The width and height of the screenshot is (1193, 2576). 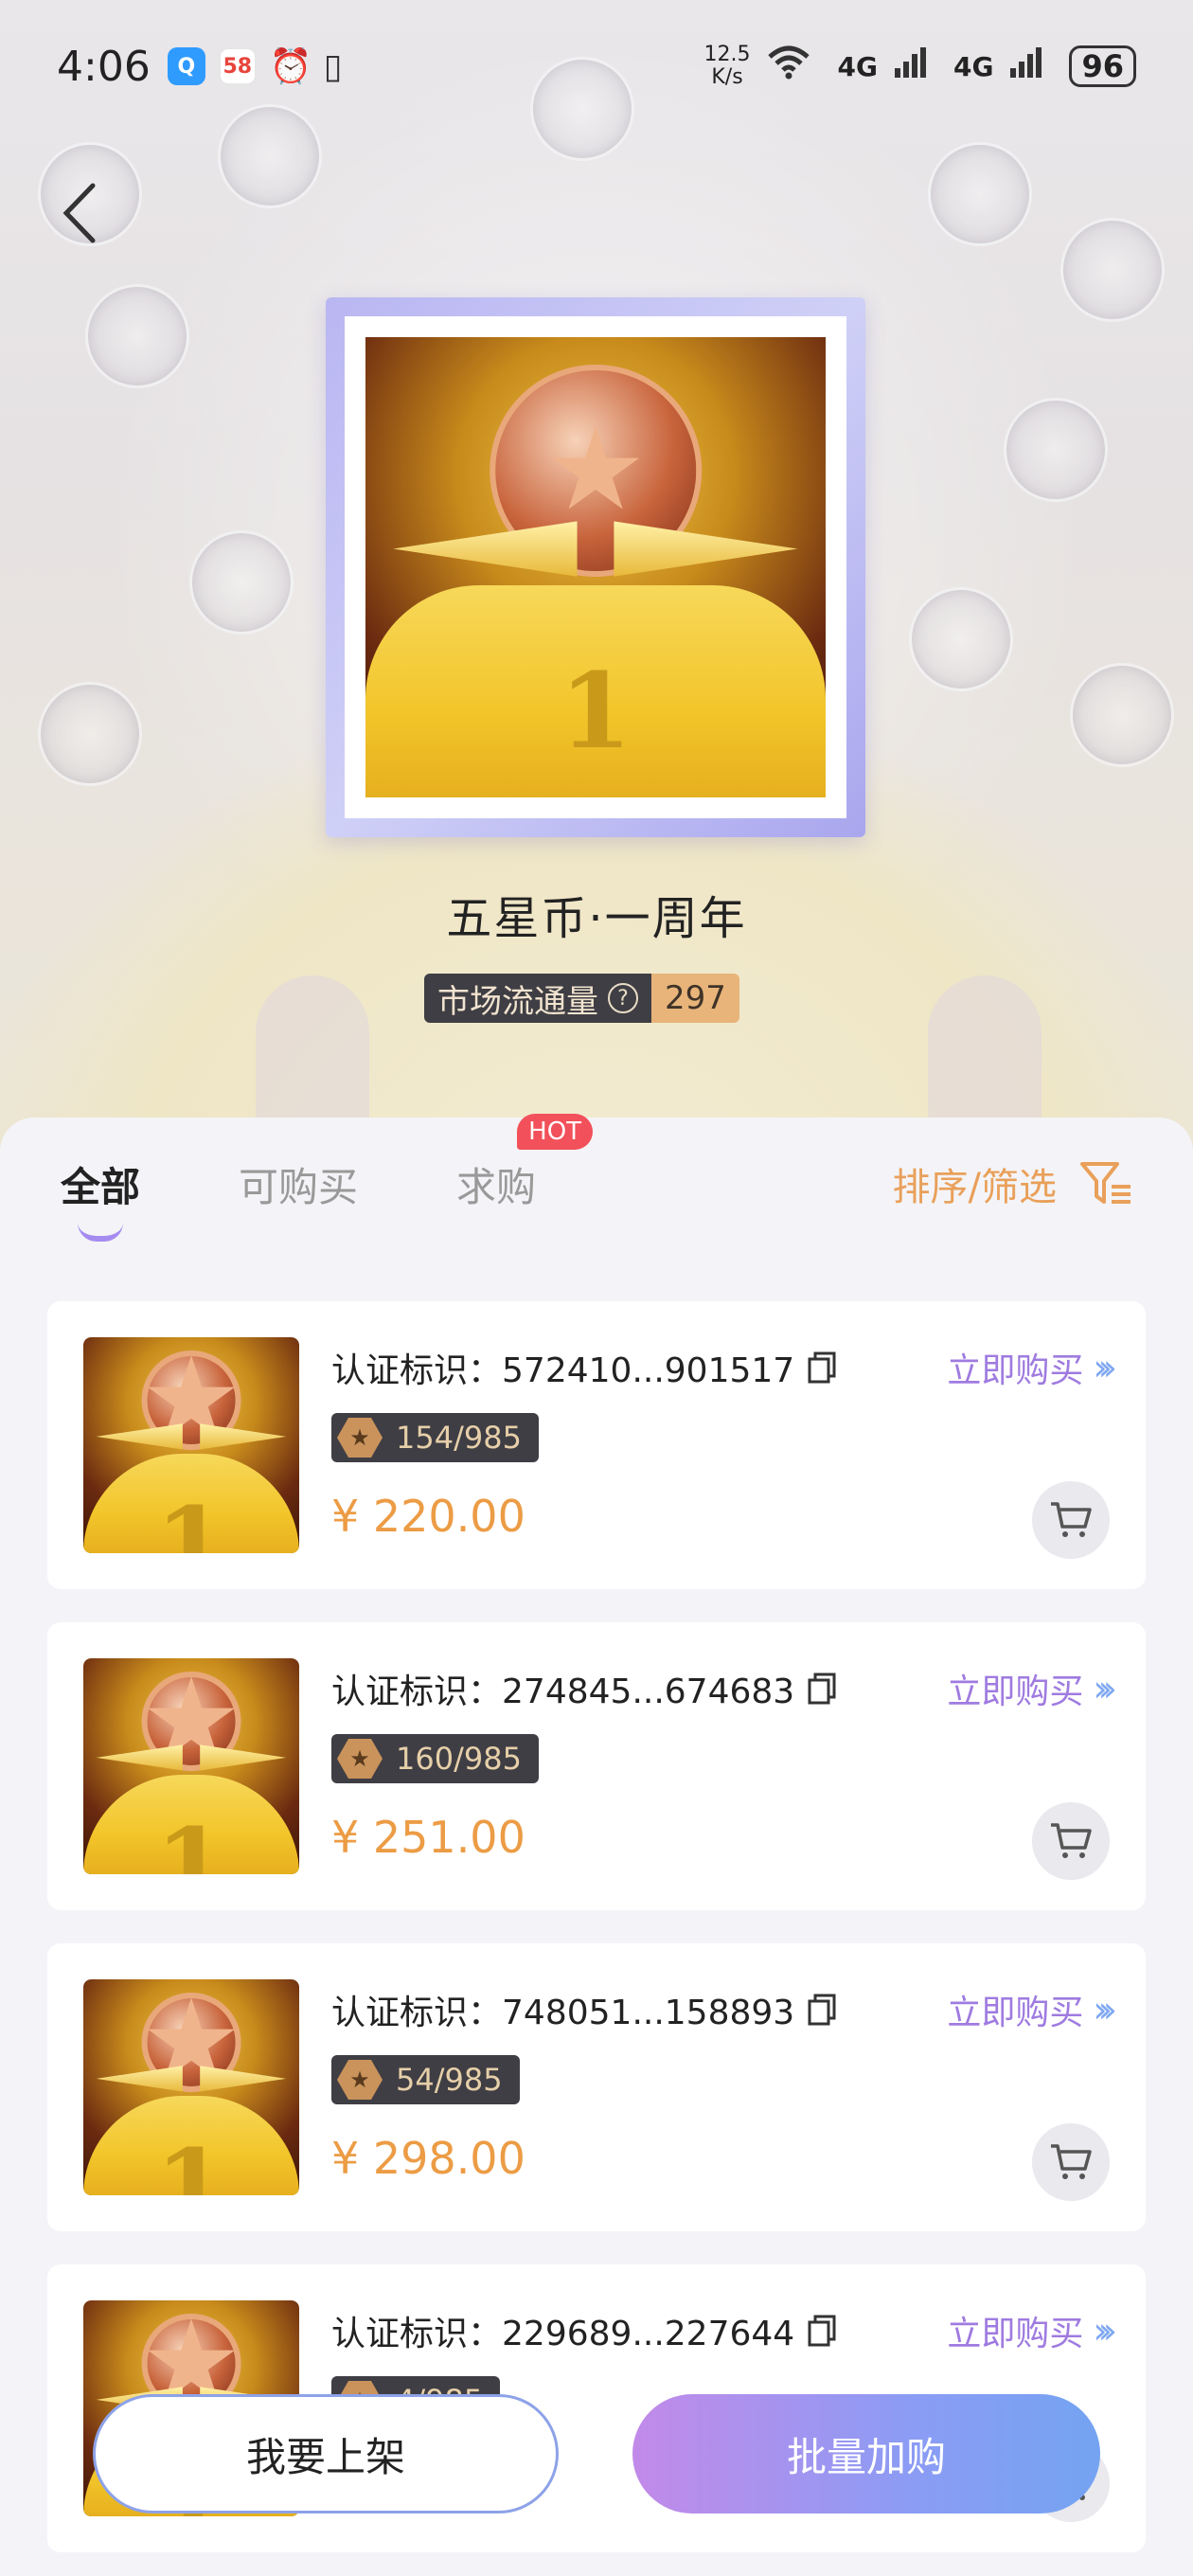 I want to click on bulk-add-to-cart-button: 批量加购, so click(x=866, y=2453).